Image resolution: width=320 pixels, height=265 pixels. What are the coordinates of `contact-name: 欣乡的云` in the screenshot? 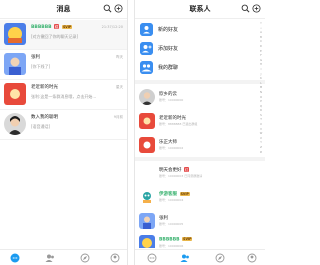 It's located at (168, 94).